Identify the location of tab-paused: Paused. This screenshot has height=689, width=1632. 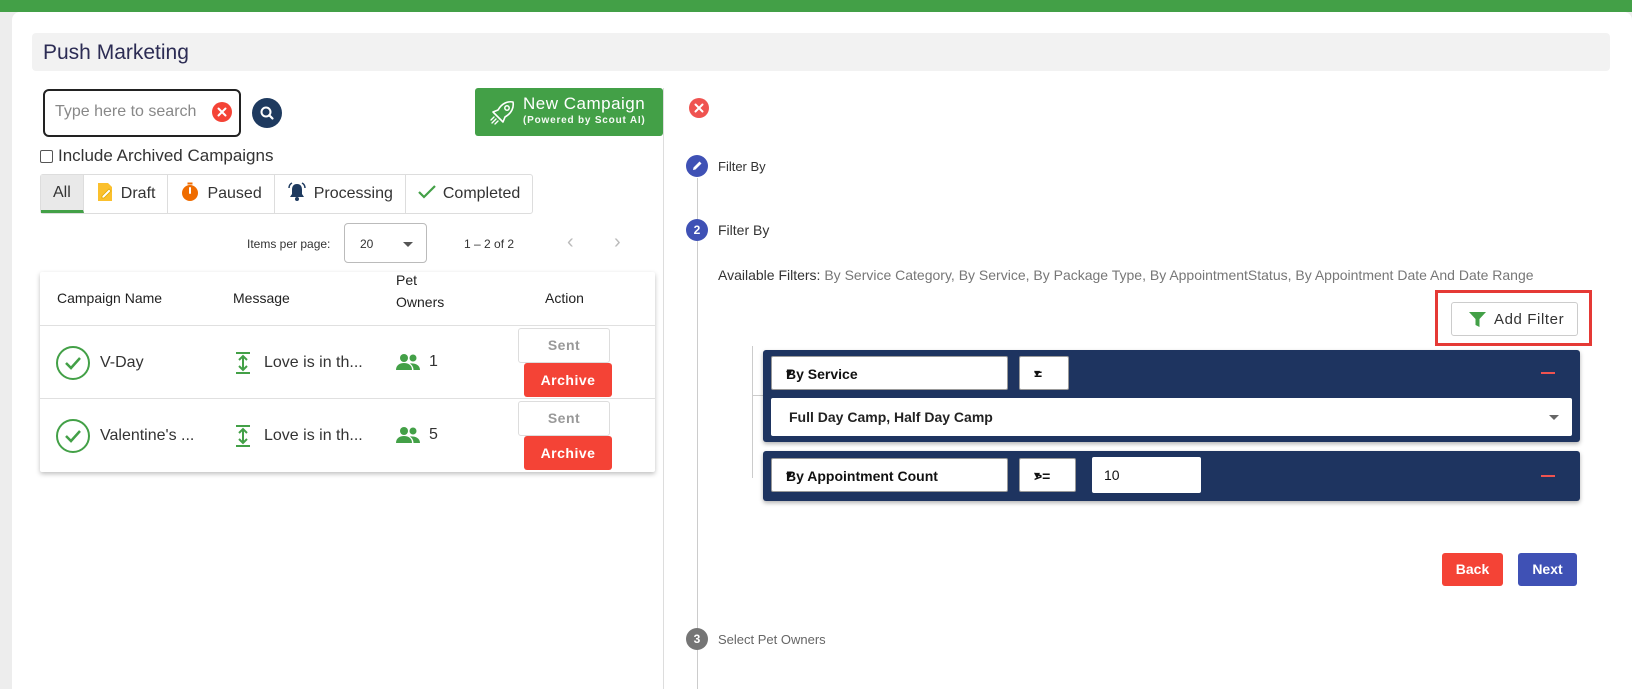
(221, 194).